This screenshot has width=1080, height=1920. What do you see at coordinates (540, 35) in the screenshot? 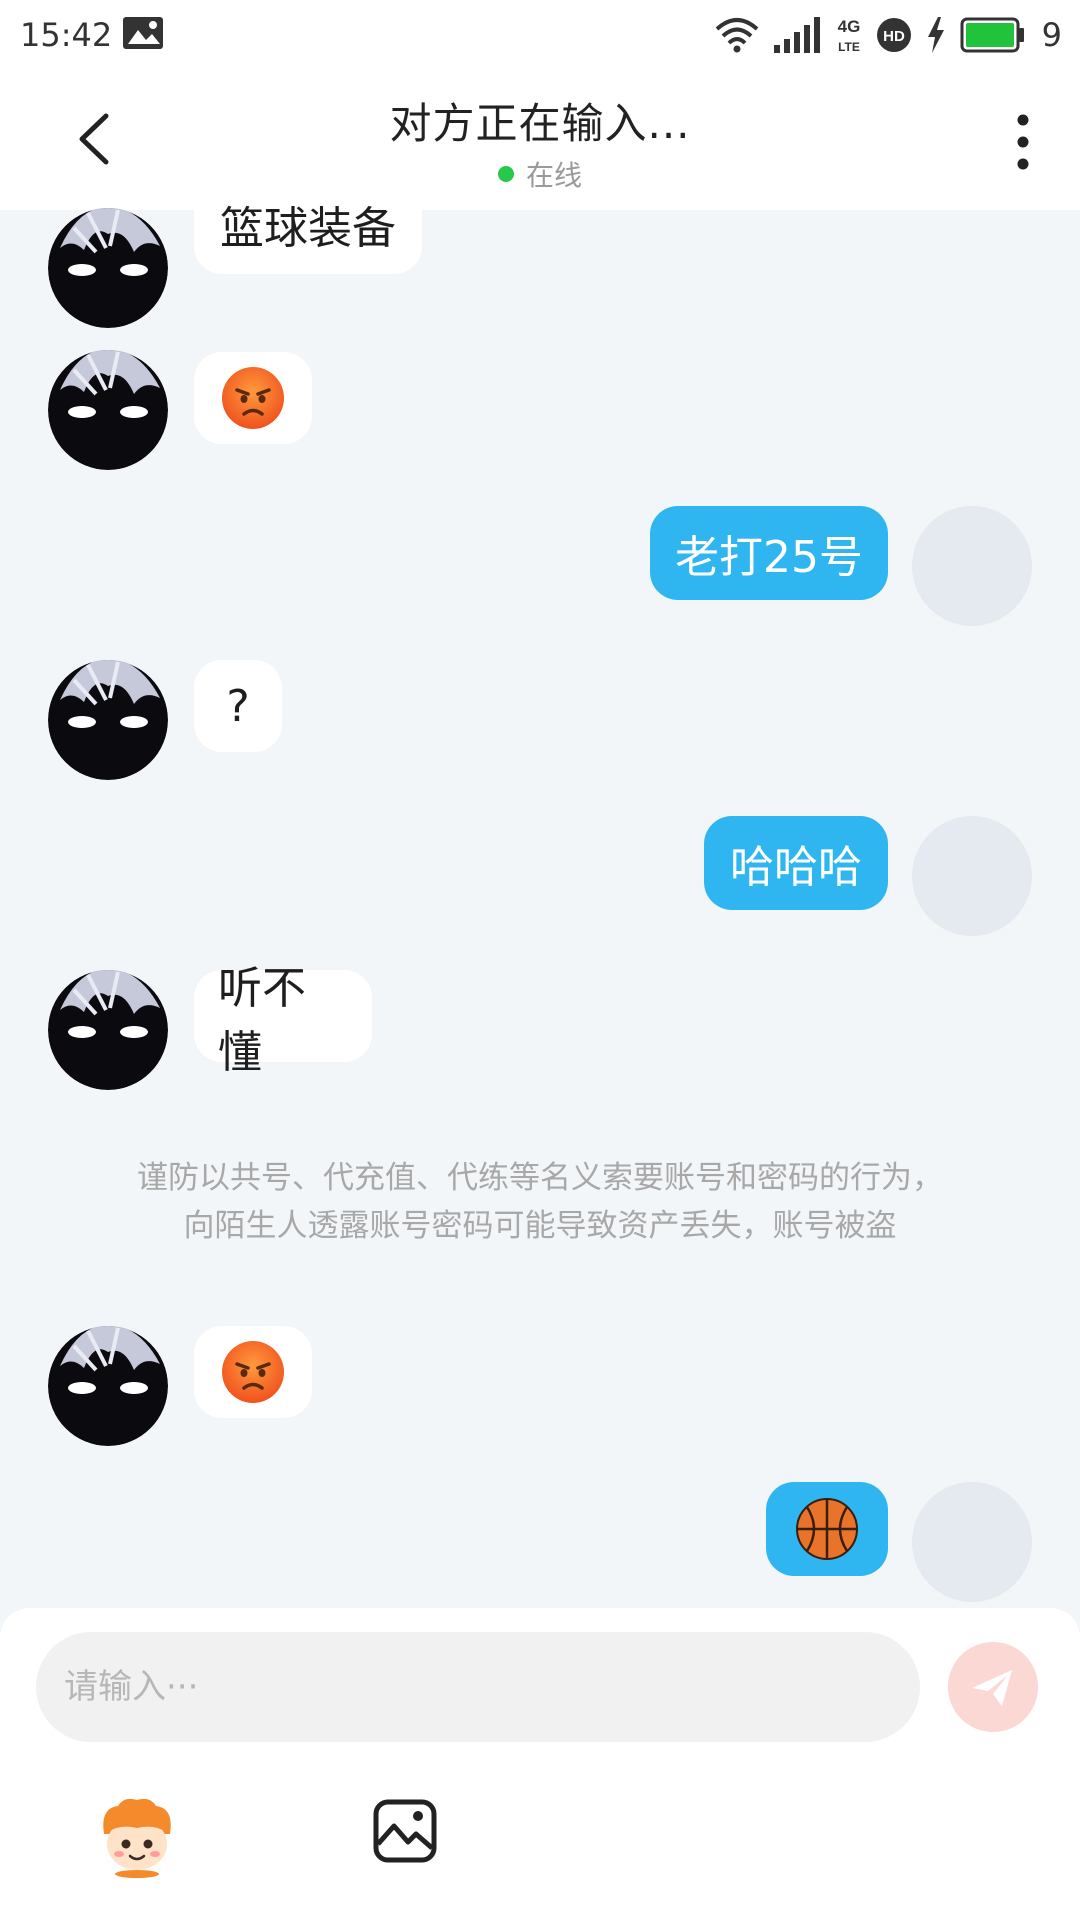
I see `status-bar: 15:42 4G LTE HD 9` at bounding box center [540, 35].